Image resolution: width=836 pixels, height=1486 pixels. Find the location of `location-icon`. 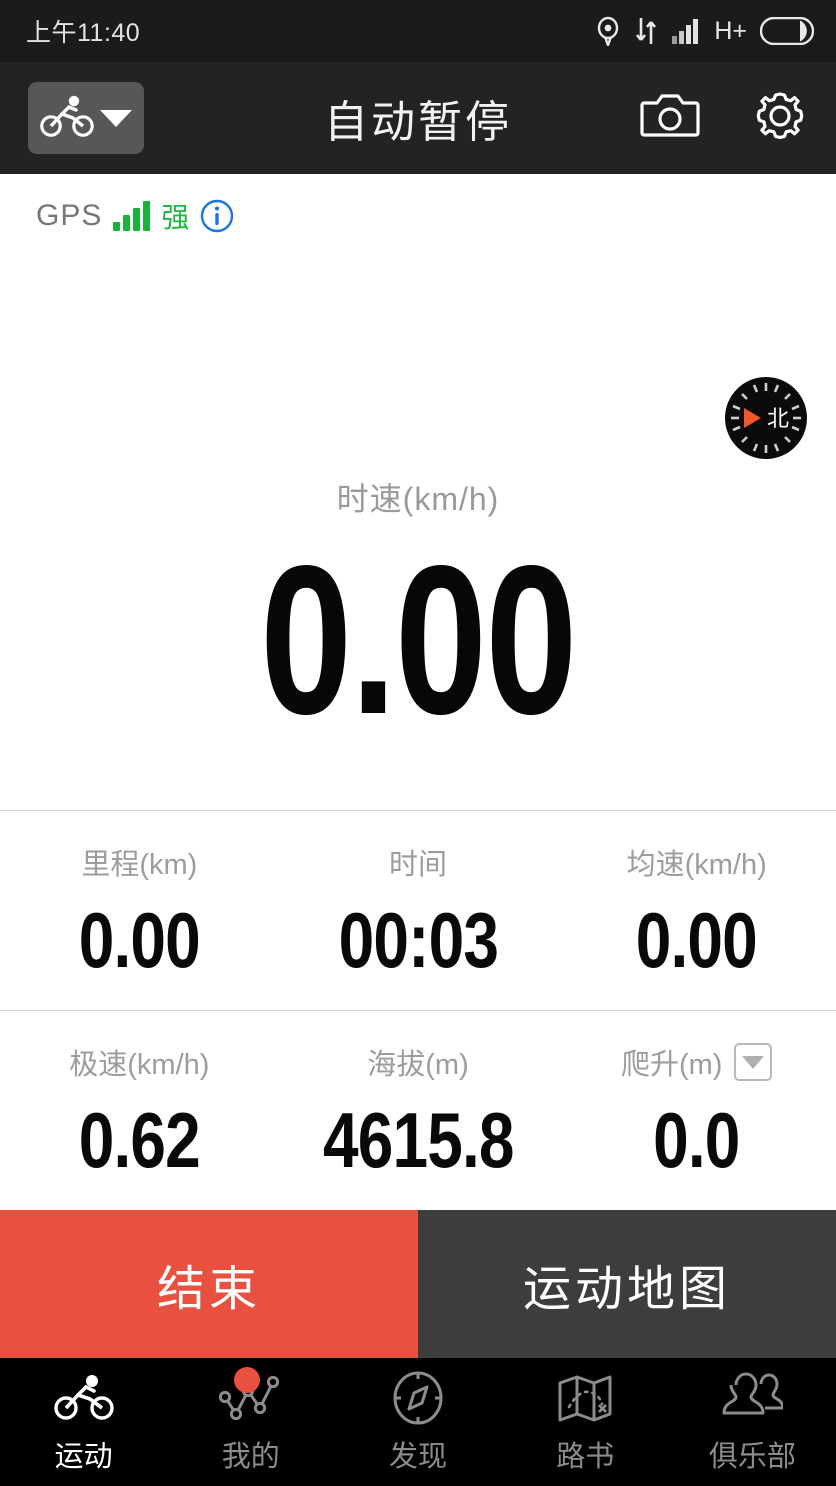

location-icon is located at coordinates (608, 31).